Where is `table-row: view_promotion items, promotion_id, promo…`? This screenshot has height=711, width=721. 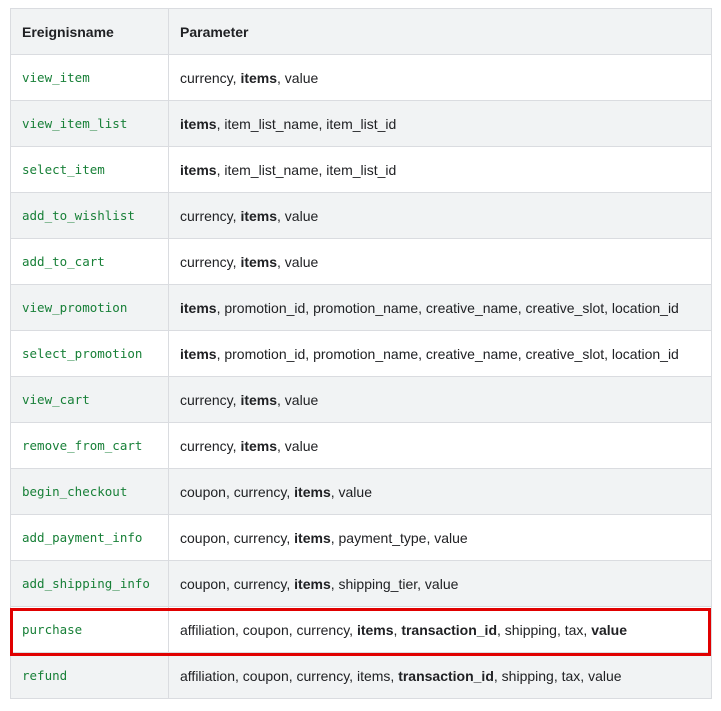 table-row: view_promotion items, promotion_id, promo… is located at coordinates (361, 307).